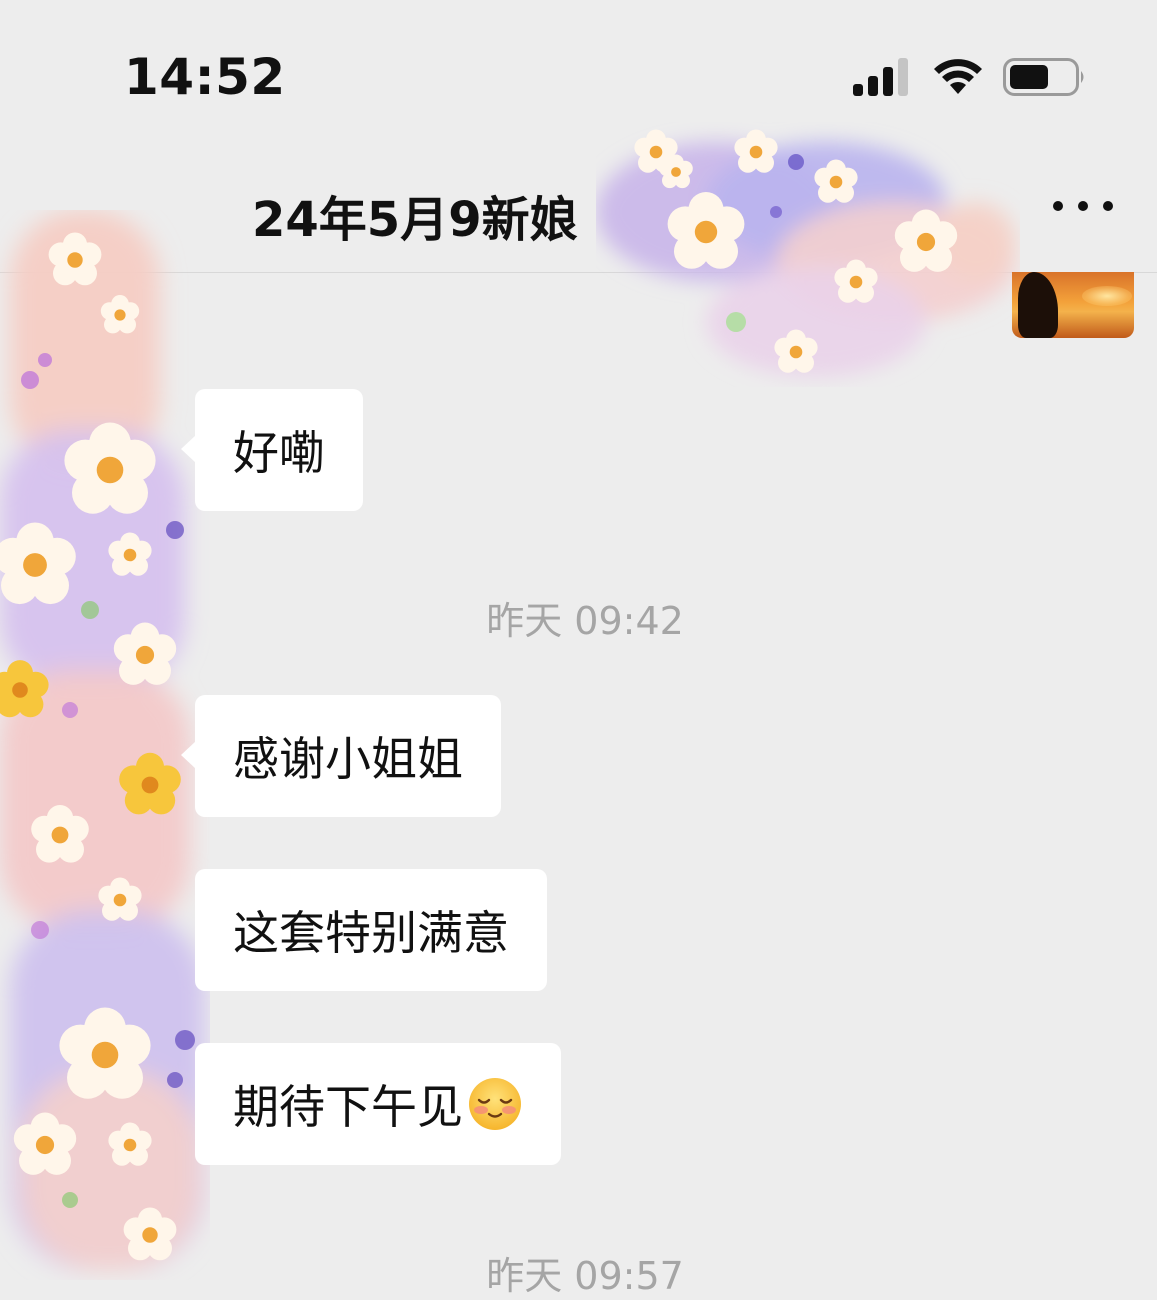 This screenshot has width=1157, height=1300. Describe the element at coordinates (348, 759) in the screenshot. I see `message-text: 感谢小姐姐` at that location.